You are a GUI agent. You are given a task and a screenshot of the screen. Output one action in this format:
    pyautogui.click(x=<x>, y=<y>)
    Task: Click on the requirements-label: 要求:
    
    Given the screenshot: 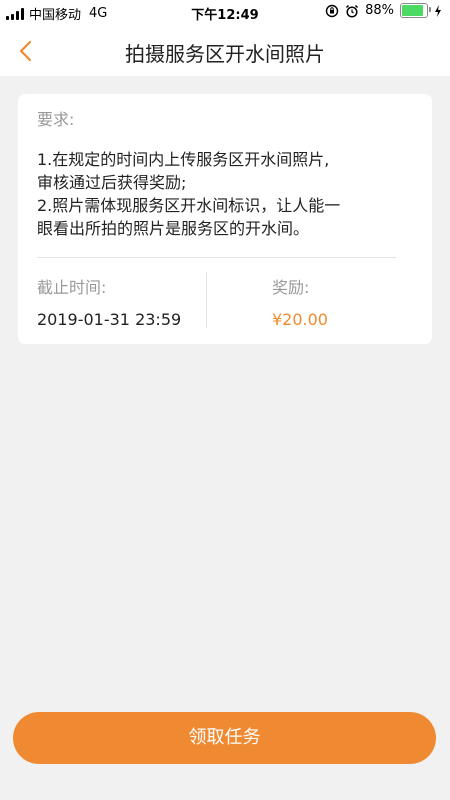 What is the action you would take?
    pyautogui.click(x=56, y=119)
    